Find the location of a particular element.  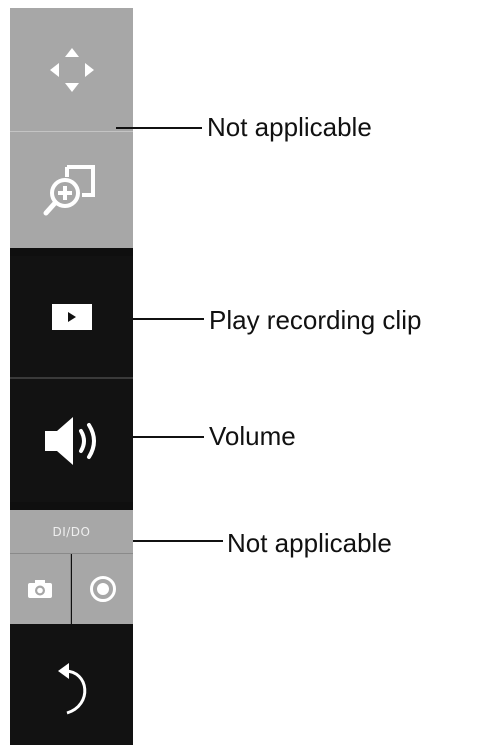

dido-label: DI/DO is located at coordinates (71, 531).